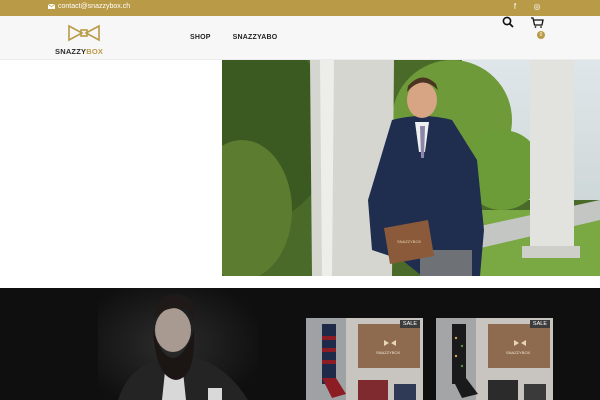  What do you see at coordinates (178, 344) in the screenshot?
I see `model-portrait-image` at bounding box center [178, 344].